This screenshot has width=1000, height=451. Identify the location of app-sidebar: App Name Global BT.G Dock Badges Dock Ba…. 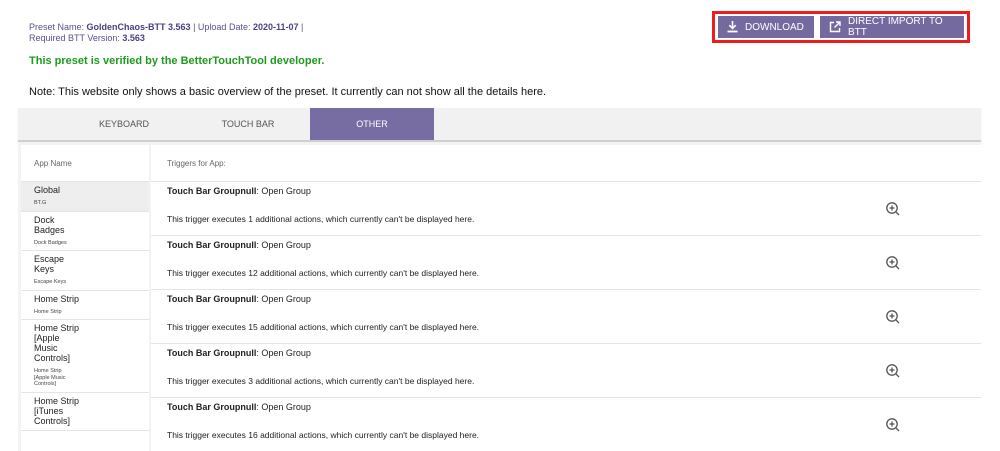
(85, 298).